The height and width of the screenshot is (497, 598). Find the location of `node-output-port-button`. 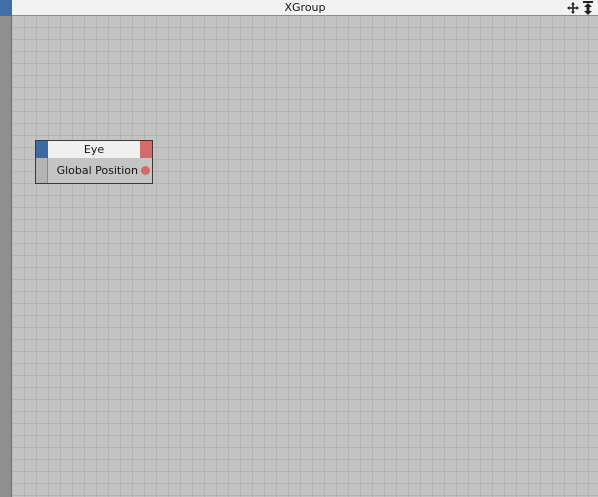

node-output-port-button is located at coordinates (146, 149).